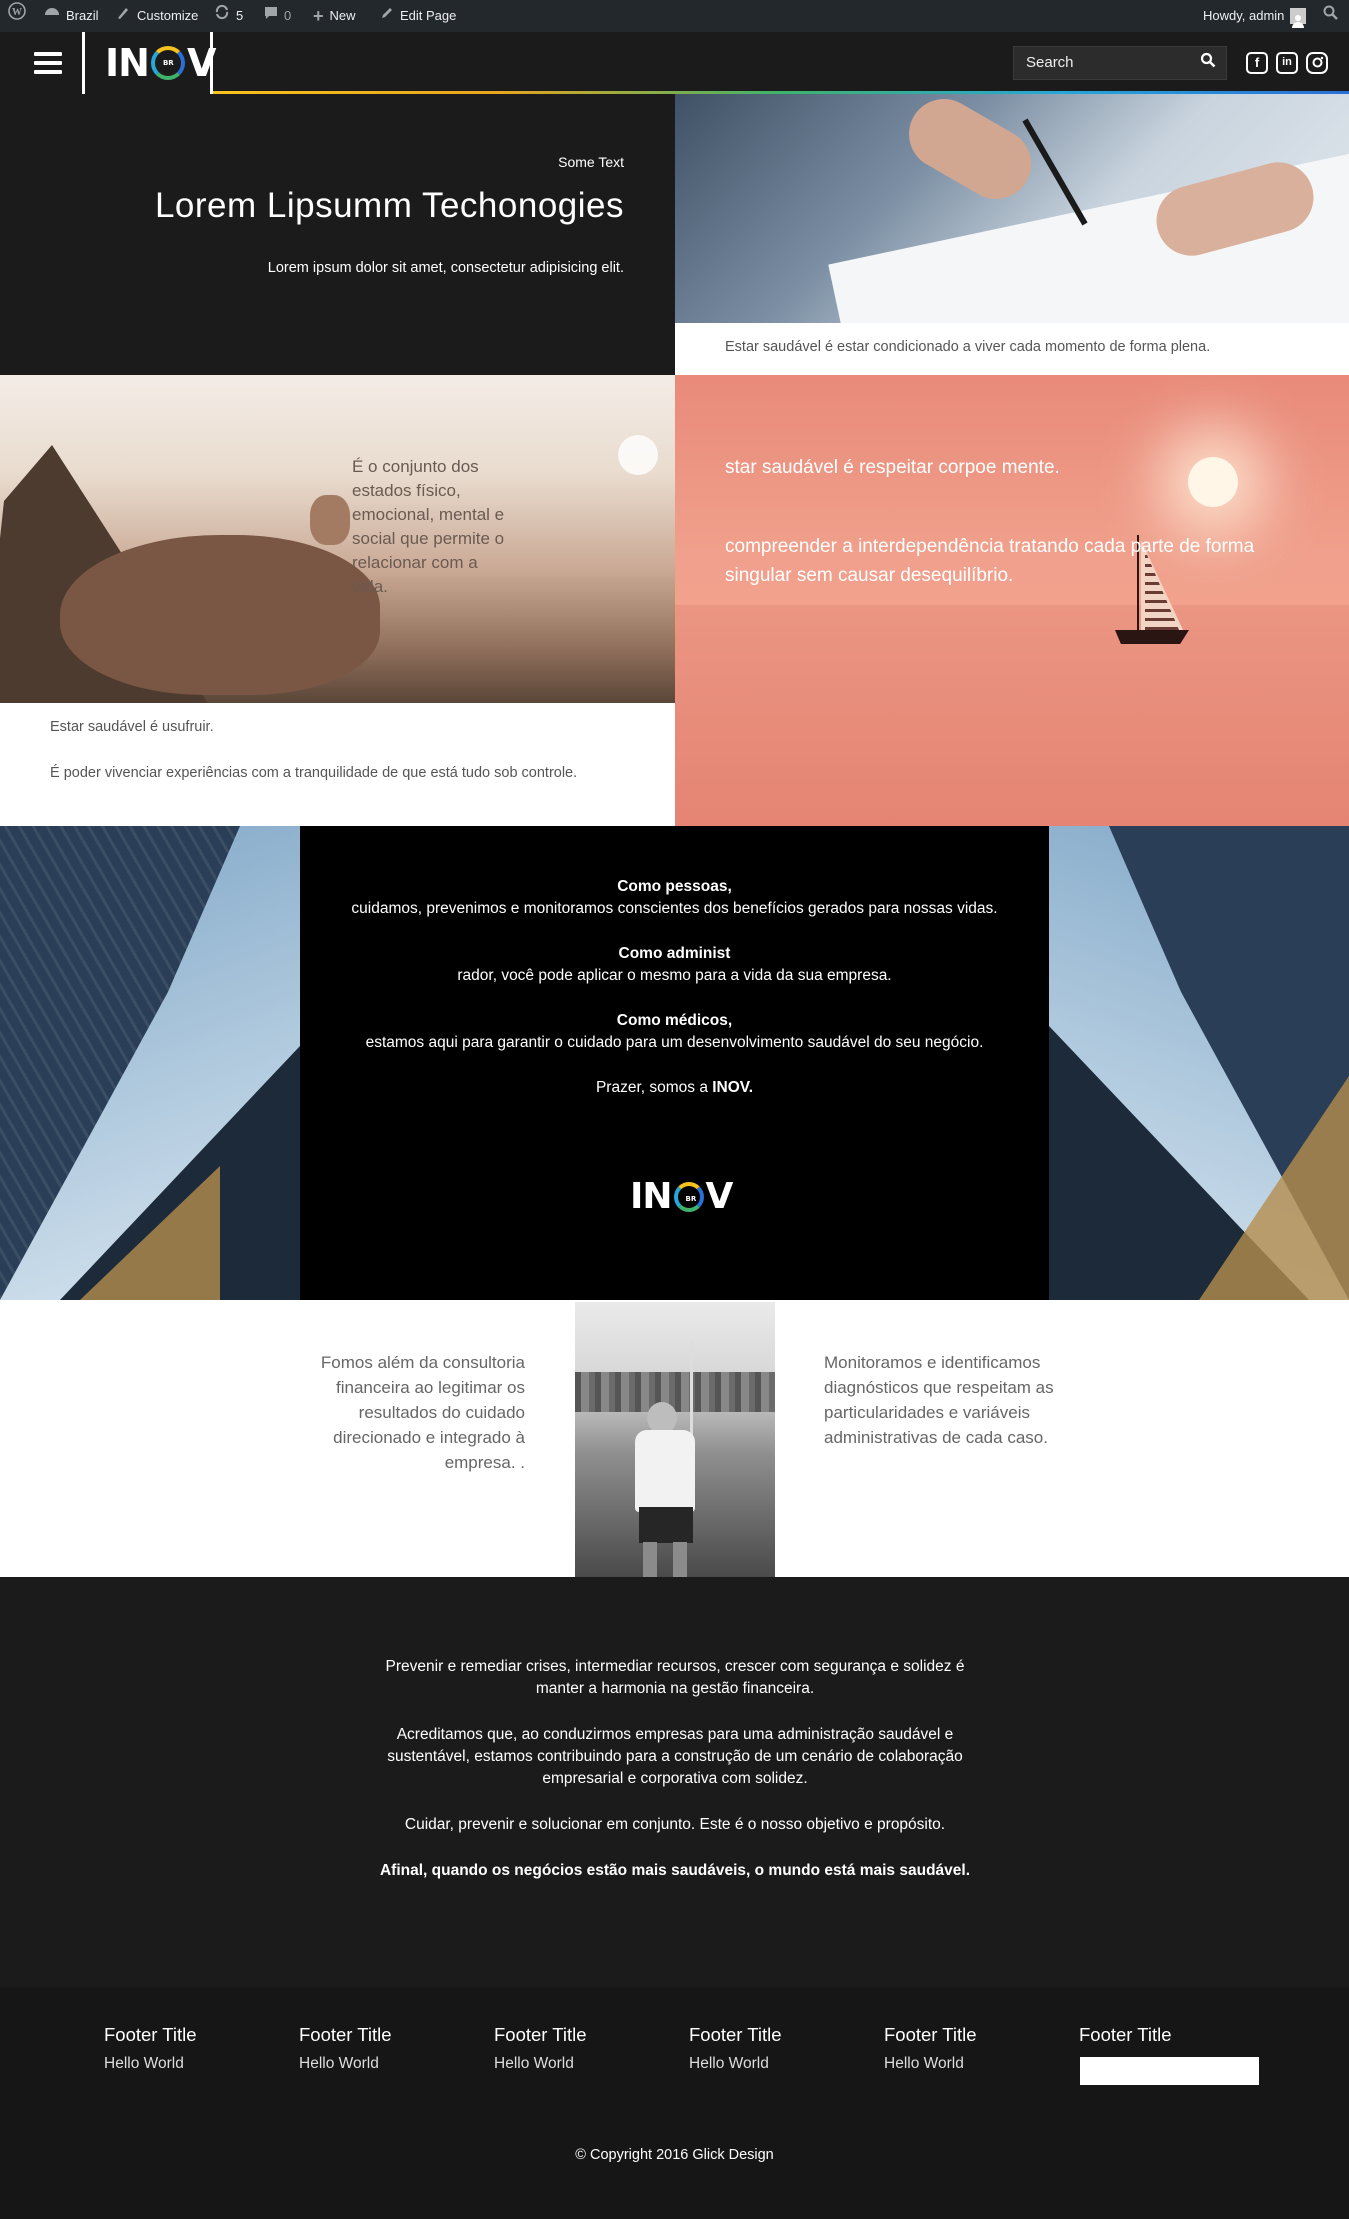  Describe the element at coordinates (387, 16) in the screenshot. I see `pencil-icon` at that location.